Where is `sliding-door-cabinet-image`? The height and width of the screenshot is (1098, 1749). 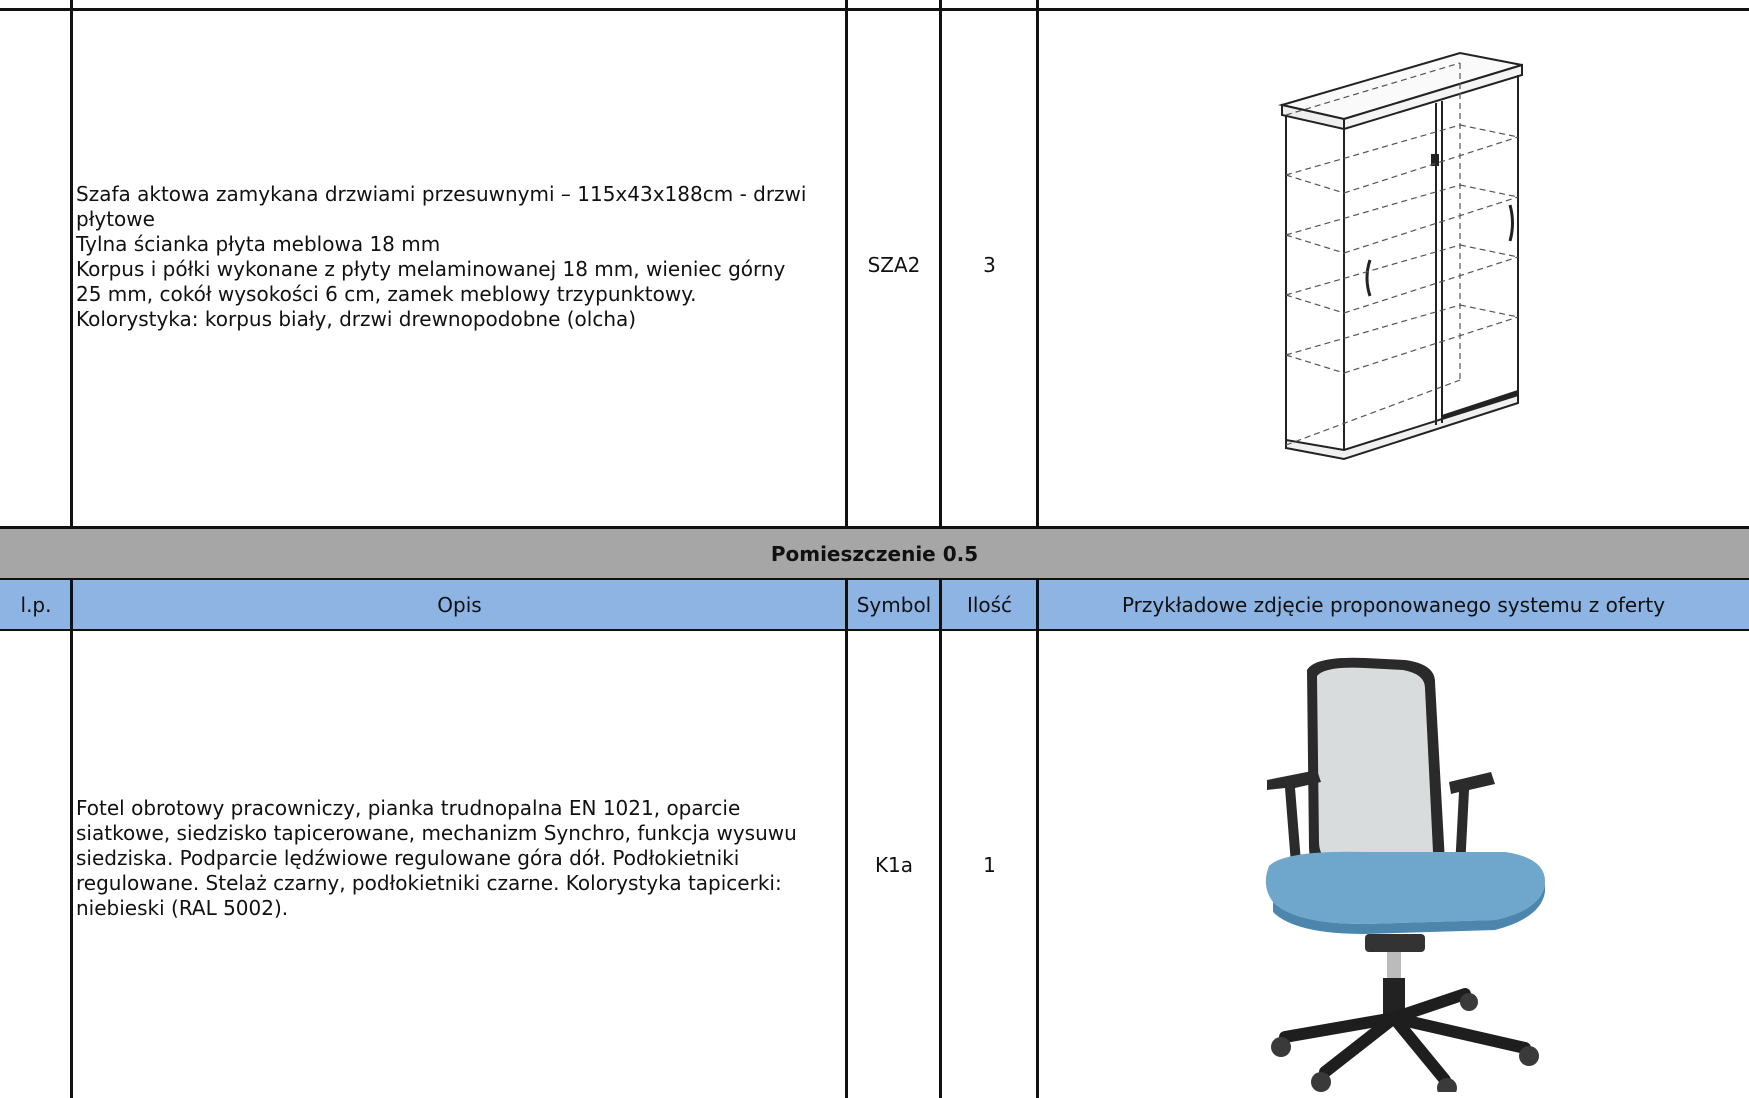 sliding-door-cabinet-image is located at coordinates (1400, 256).